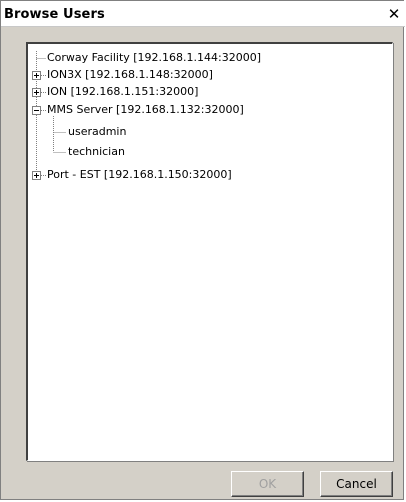 Image resolution: width=406 pixels, height=502 pixels. What do you see at coordinates (356, 484) in the screenshot?
I see `cancel-button: Cancel` at bounding box center [356, 484].